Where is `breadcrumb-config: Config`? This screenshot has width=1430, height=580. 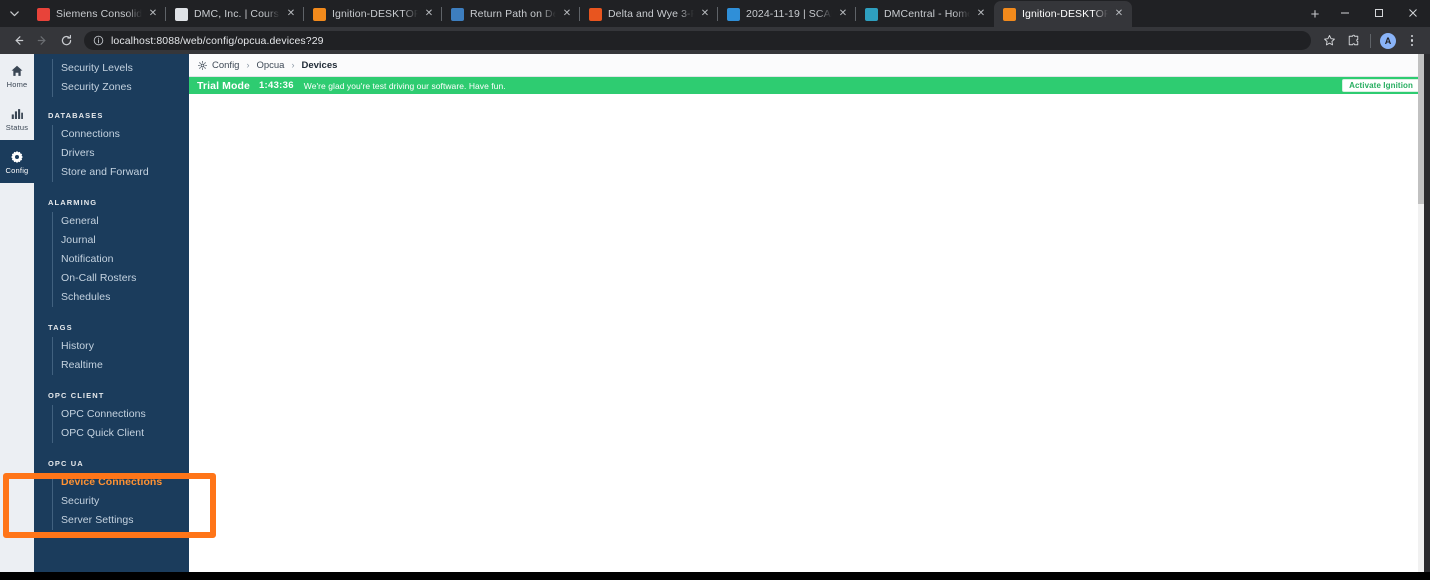 breadcrumb-config: Config is located at coordinates (225, 65).